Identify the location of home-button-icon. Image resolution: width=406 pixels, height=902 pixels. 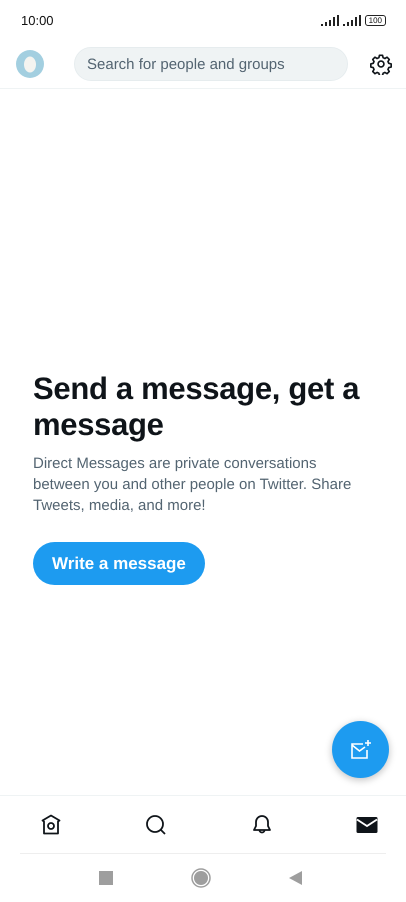
(200, 878).